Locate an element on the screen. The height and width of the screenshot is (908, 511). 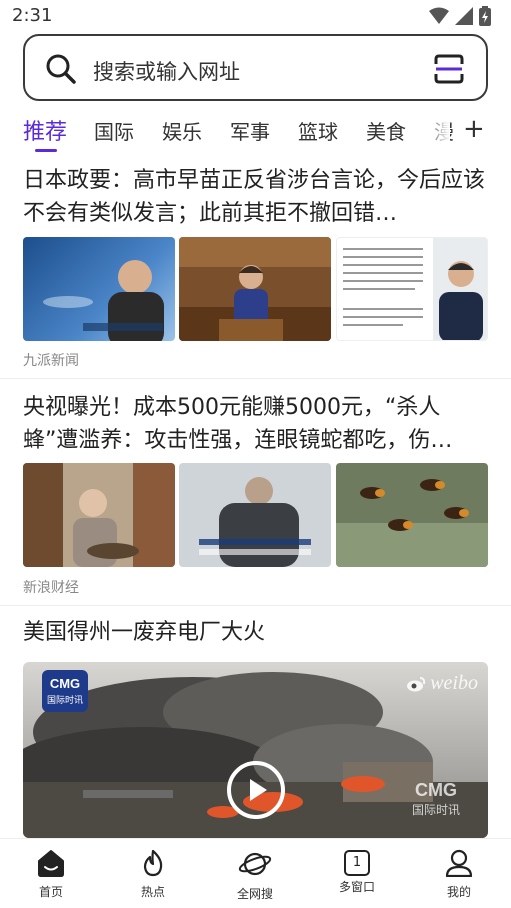
nav-hot: 热点 is located at coordinates (153, 874).